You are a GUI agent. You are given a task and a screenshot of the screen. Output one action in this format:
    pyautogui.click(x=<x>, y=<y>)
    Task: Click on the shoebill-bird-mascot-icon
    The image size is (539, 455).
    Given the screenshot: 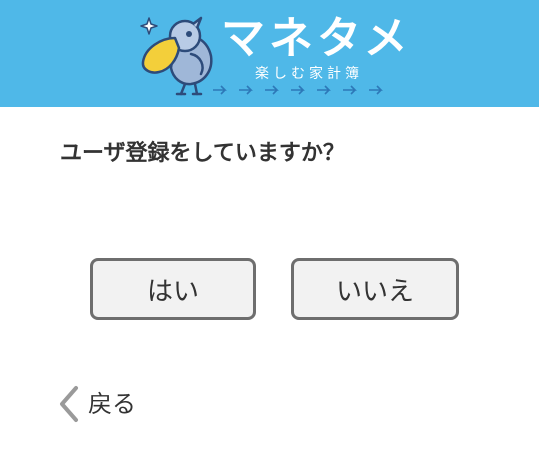 What is the action you would take?
    pyautogui.click(x=176, y=56)
    